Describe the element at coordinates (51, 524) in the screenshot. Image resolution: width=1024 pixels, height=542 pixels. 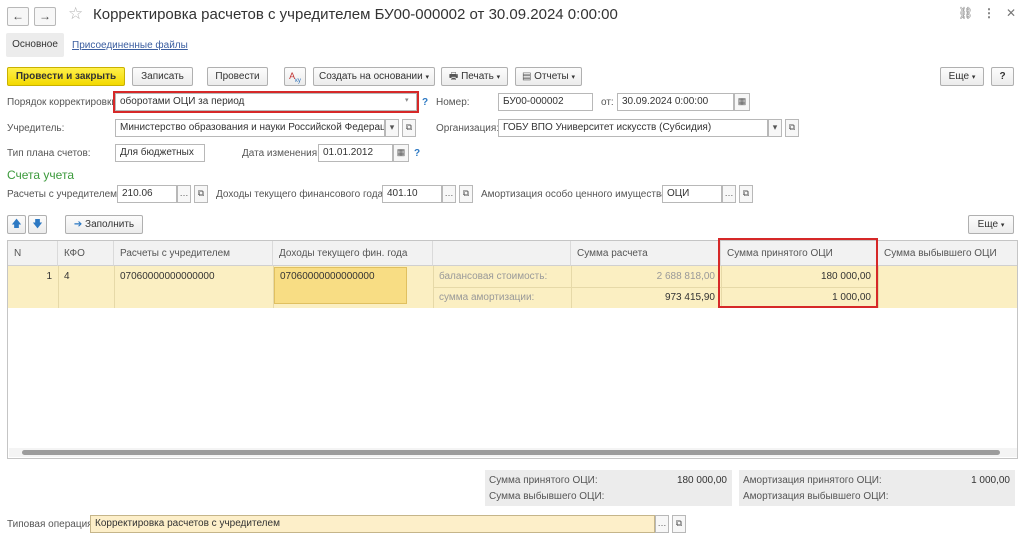
I see `operation-label: Типовая операция:` at that location.